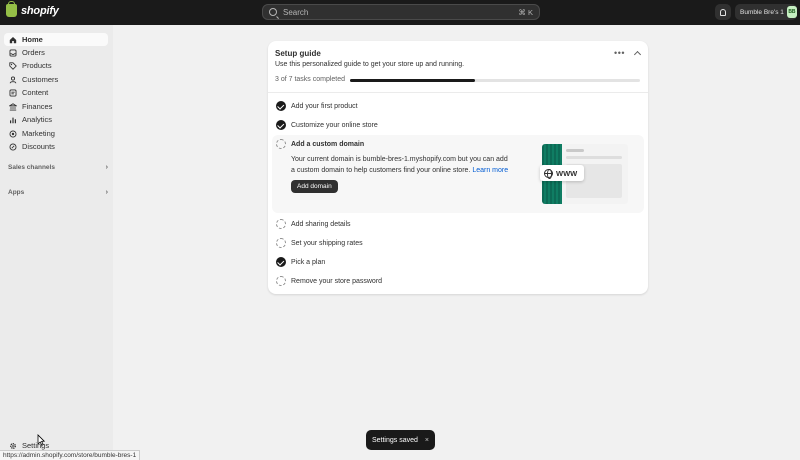 The height and width of the screenshot is (460, 800). I want to click on task-label: Pick a plan, so click(308, 262).